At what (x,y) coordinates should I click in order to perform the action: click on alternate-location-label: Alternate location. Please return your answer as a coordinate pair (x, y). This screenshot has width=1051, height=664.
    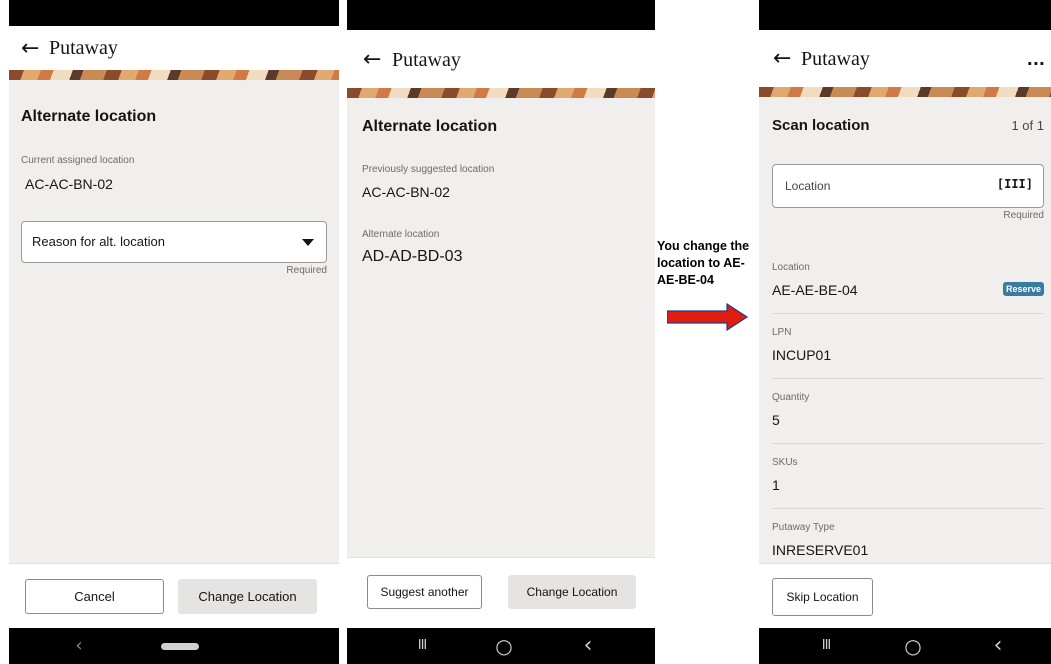
    Looking at the image, I should click on (401, 234).